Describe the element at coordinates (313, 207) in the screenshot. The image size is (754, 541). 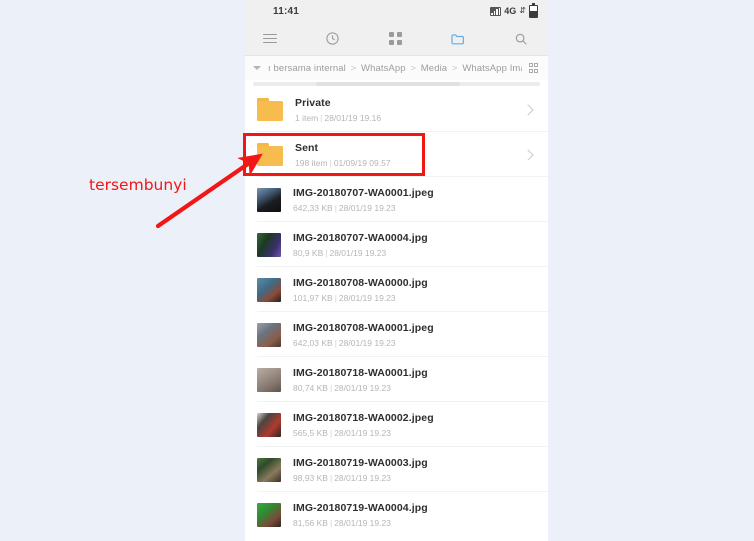
I see `file-size: 642,33 KB` at that location.